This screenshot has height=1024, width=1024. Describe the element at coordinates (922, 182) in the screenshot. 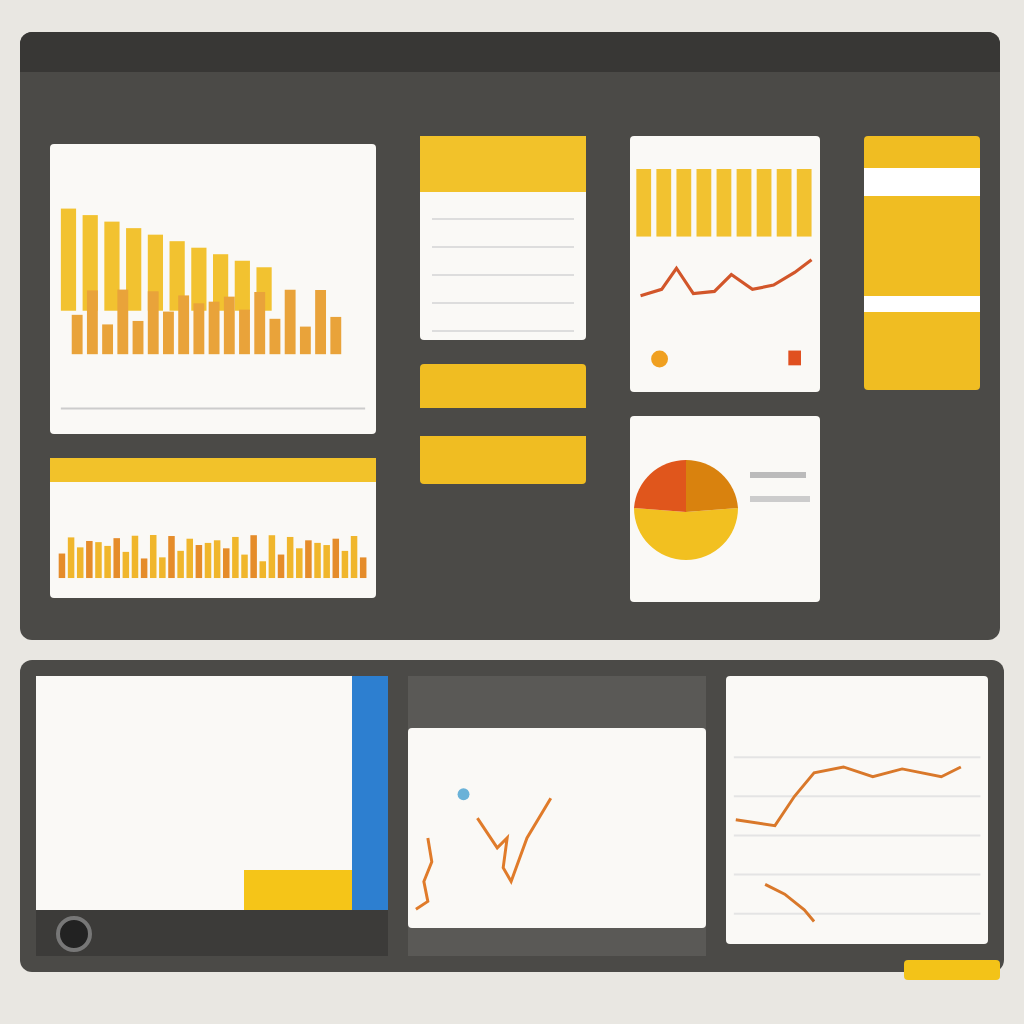

I see `panel-header` at that location.